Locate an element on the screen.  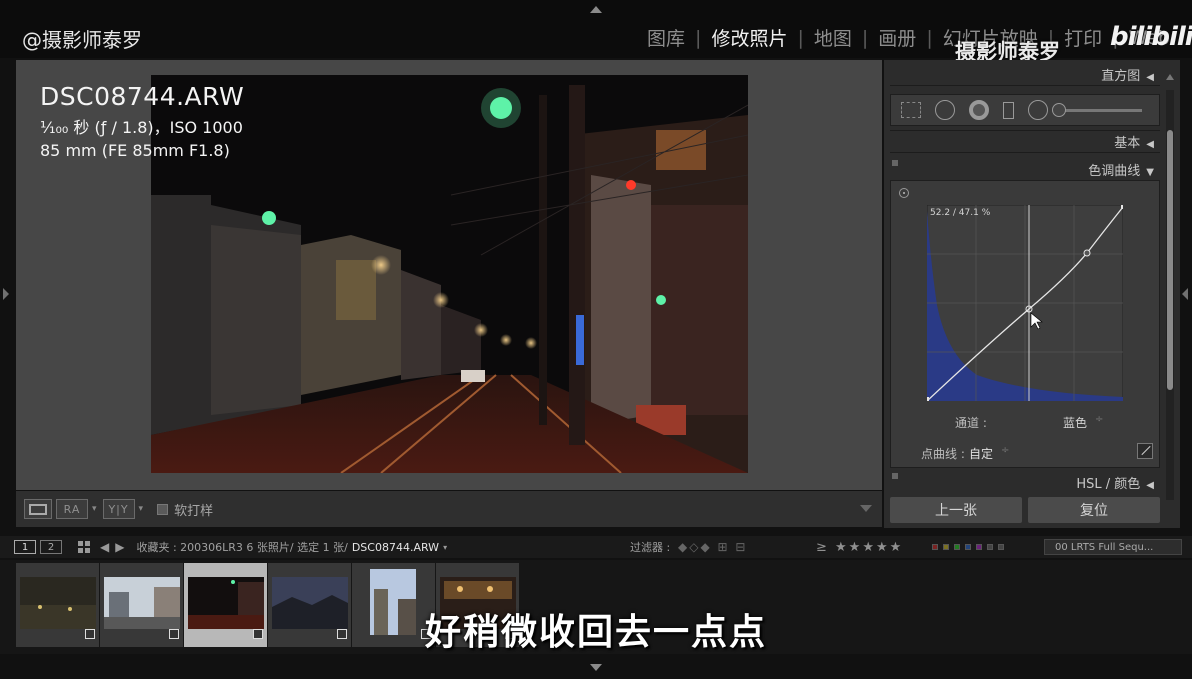
targeted-adjustment-icon is located at coordinates (904, 193).